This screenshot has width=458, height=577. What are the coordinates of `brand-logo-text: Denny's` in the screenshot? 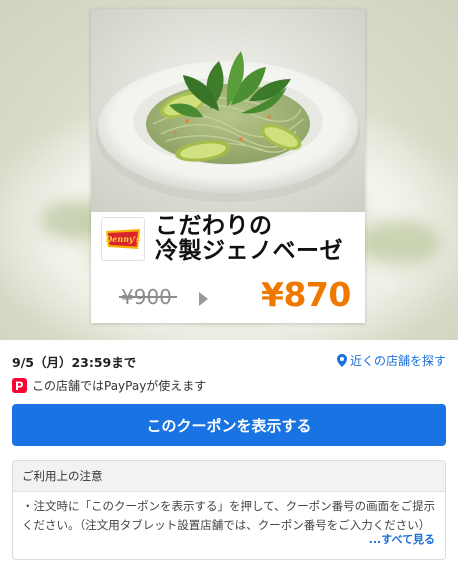 It's located at (122, 239).